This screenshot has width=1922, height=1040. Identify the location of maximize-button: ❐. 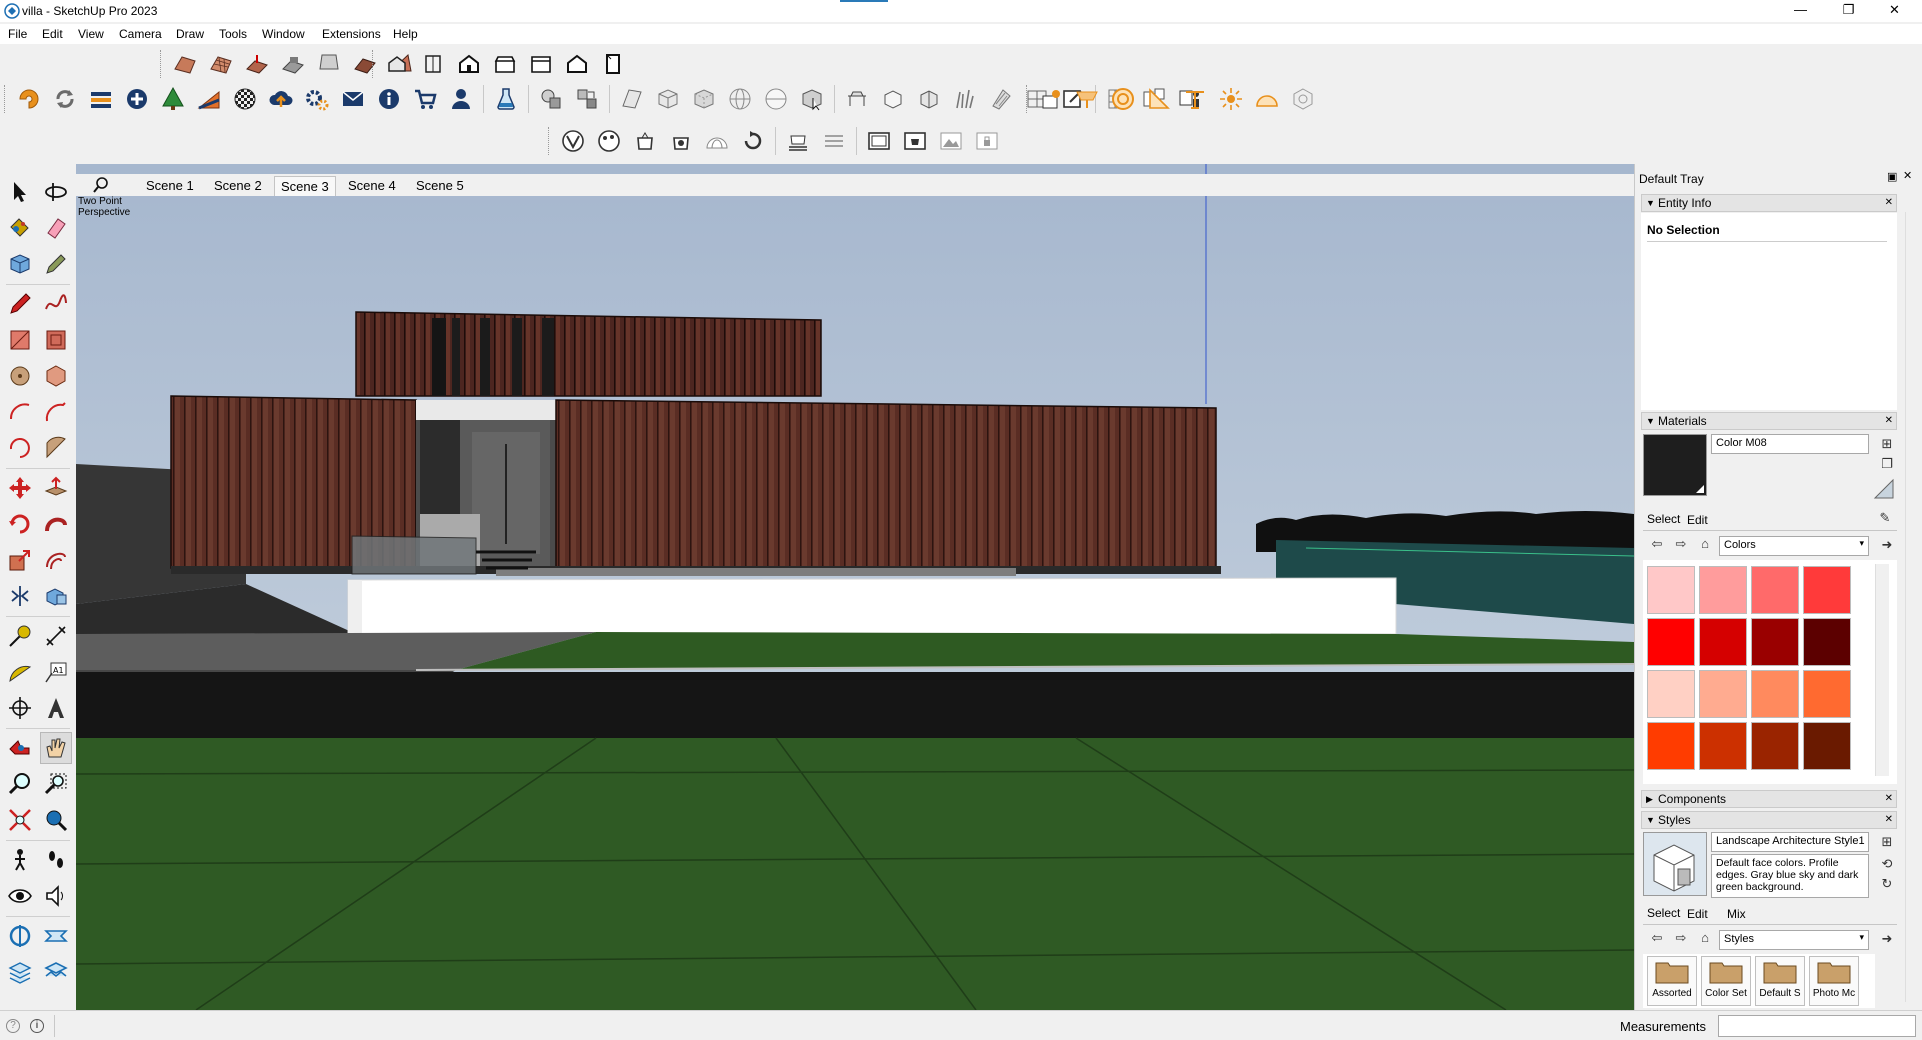
(1848, 11).